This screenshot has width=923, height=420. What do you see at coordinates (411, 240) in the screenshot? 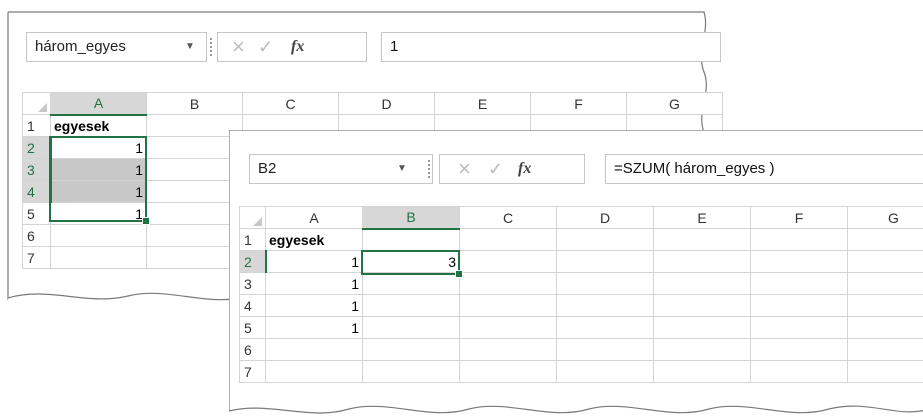
I see `cell-B1` at bounding box center [411, 240].